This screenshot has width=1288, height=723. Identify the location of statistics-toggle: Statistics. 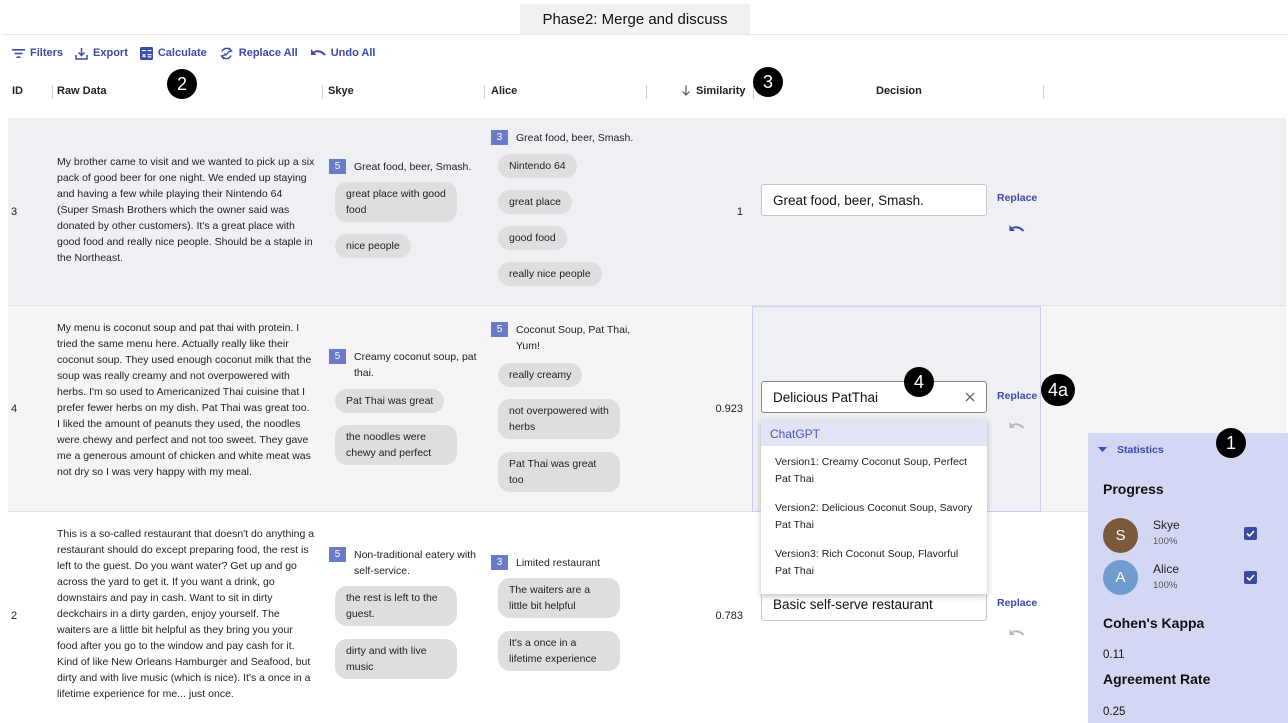
(1131, 450).